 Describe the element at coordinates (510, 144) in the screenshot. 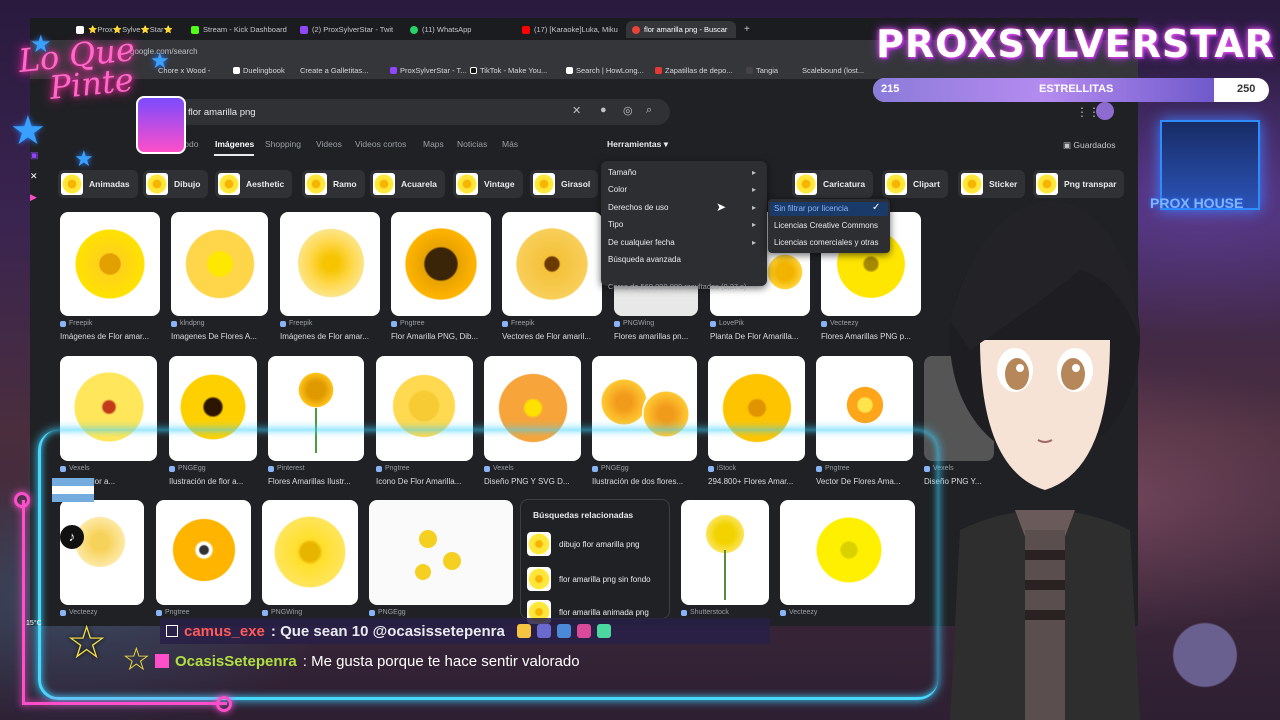

I see `tab-mas: Más` at that location.